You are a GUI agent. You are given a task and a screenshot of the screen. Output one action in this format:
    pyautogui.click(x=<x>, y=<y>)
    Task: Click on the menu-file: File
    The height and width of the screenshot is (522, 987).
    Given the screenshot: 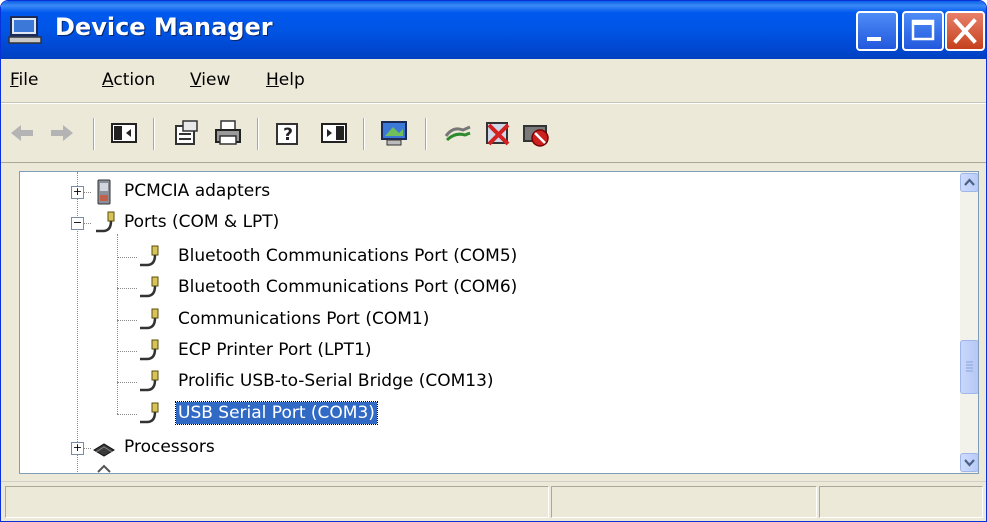 What is the action you would take?
    pyautogui.click(x=24, y=80)
    